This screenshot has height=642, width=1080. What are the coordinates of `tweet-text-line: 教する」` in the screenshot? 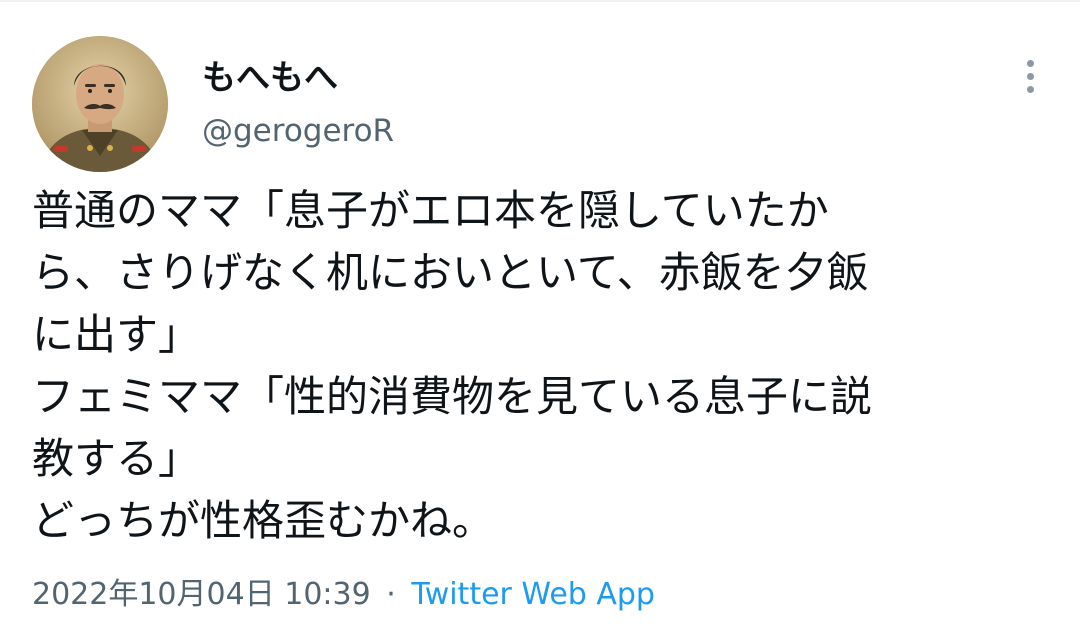 It's located at (116, 458).